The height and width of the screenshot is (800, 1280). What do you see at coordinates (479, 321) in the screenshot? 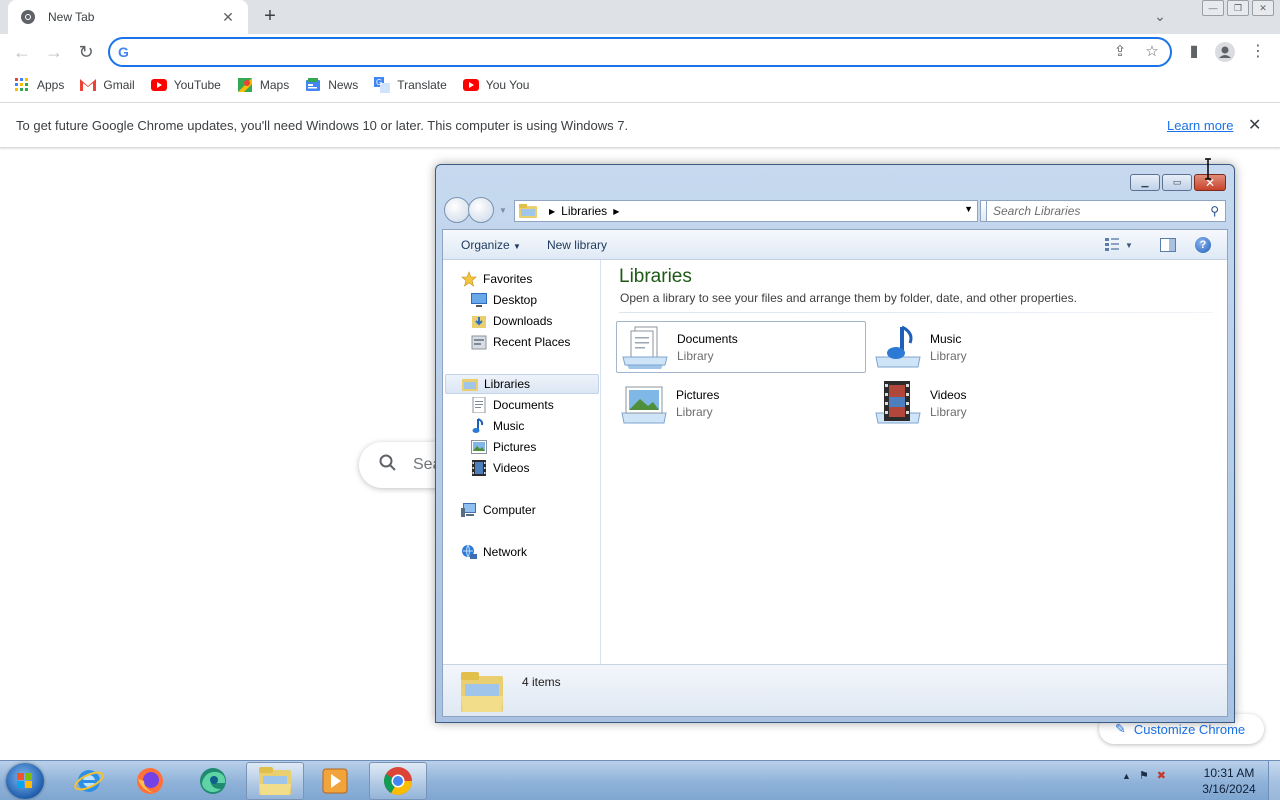
I see `downloads-folder-icon` at bounding box center [479, 321].